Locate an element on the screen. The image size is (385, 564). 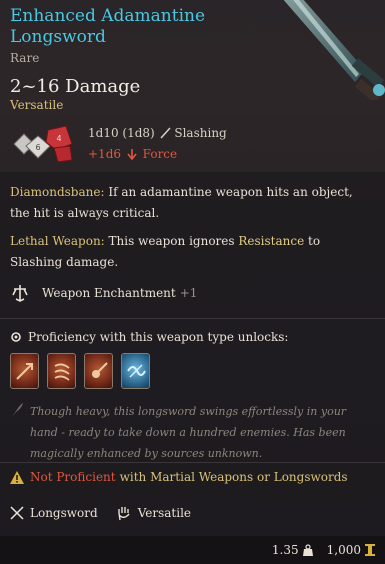
flourish-icon is located at coordinates (135, 371).